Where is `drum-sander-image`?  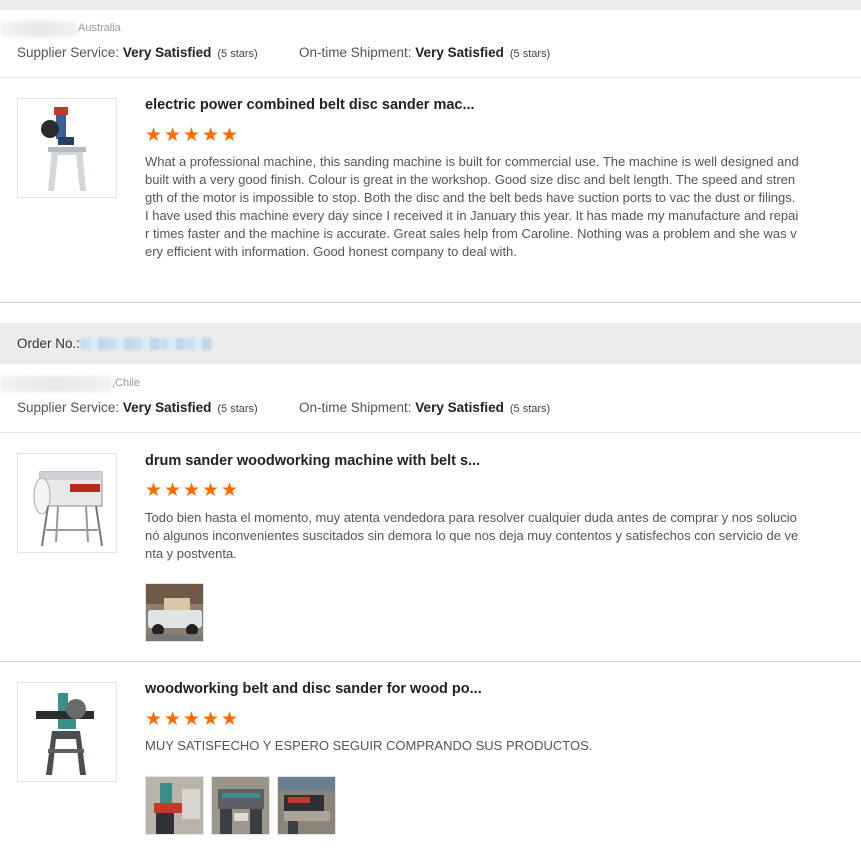 drum-sander-image is located at coordinates (68, 509).